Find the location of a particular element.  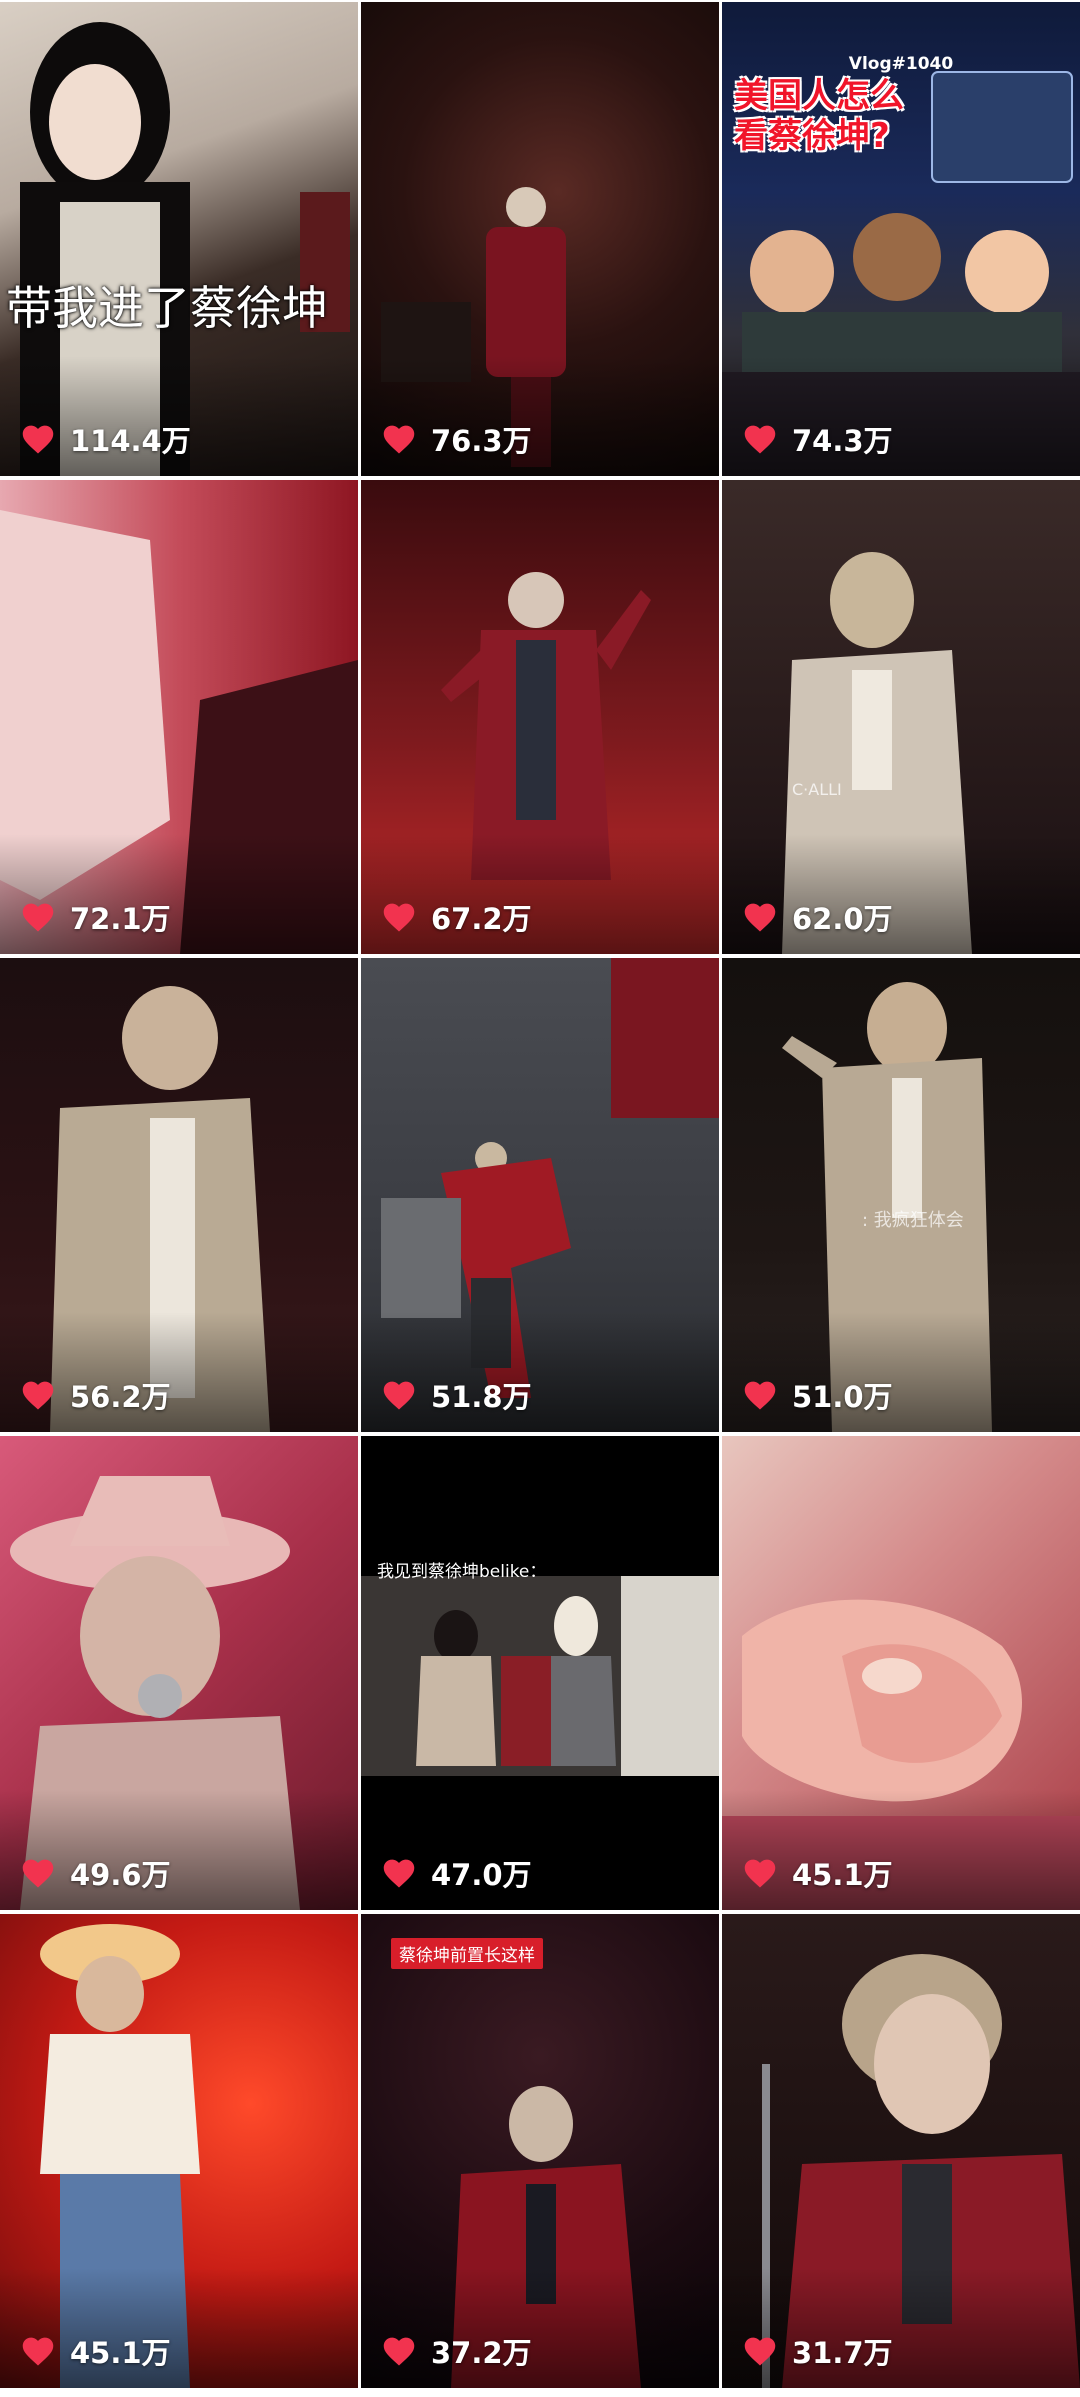

like-count-text: 49.6万 is located at coordinates (120, 1875).